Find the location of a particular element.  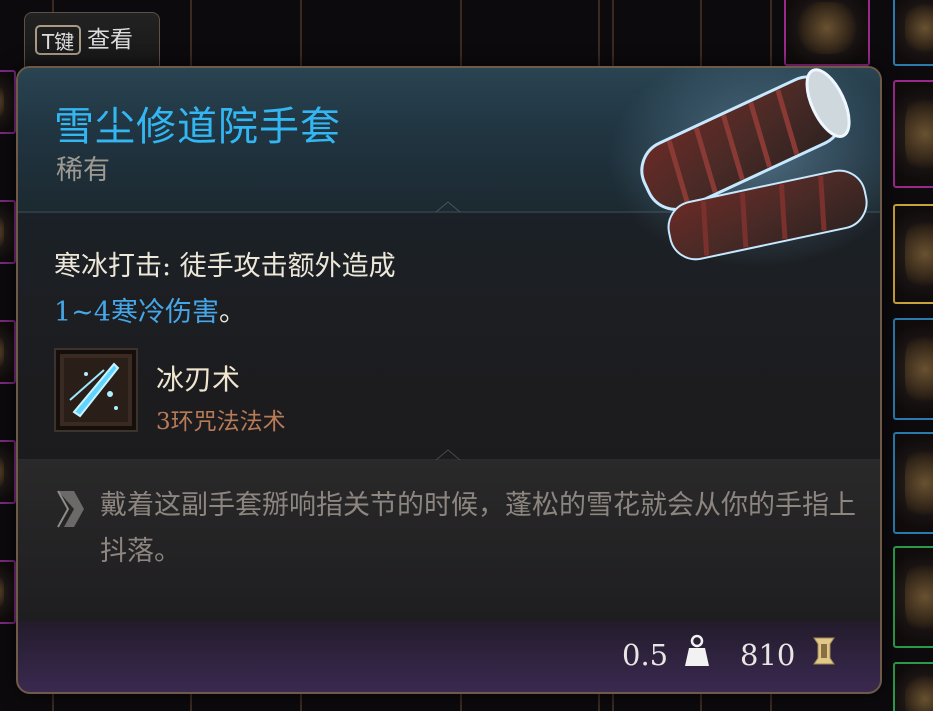

gold-coin-icon is located at coordinates (824, 651).